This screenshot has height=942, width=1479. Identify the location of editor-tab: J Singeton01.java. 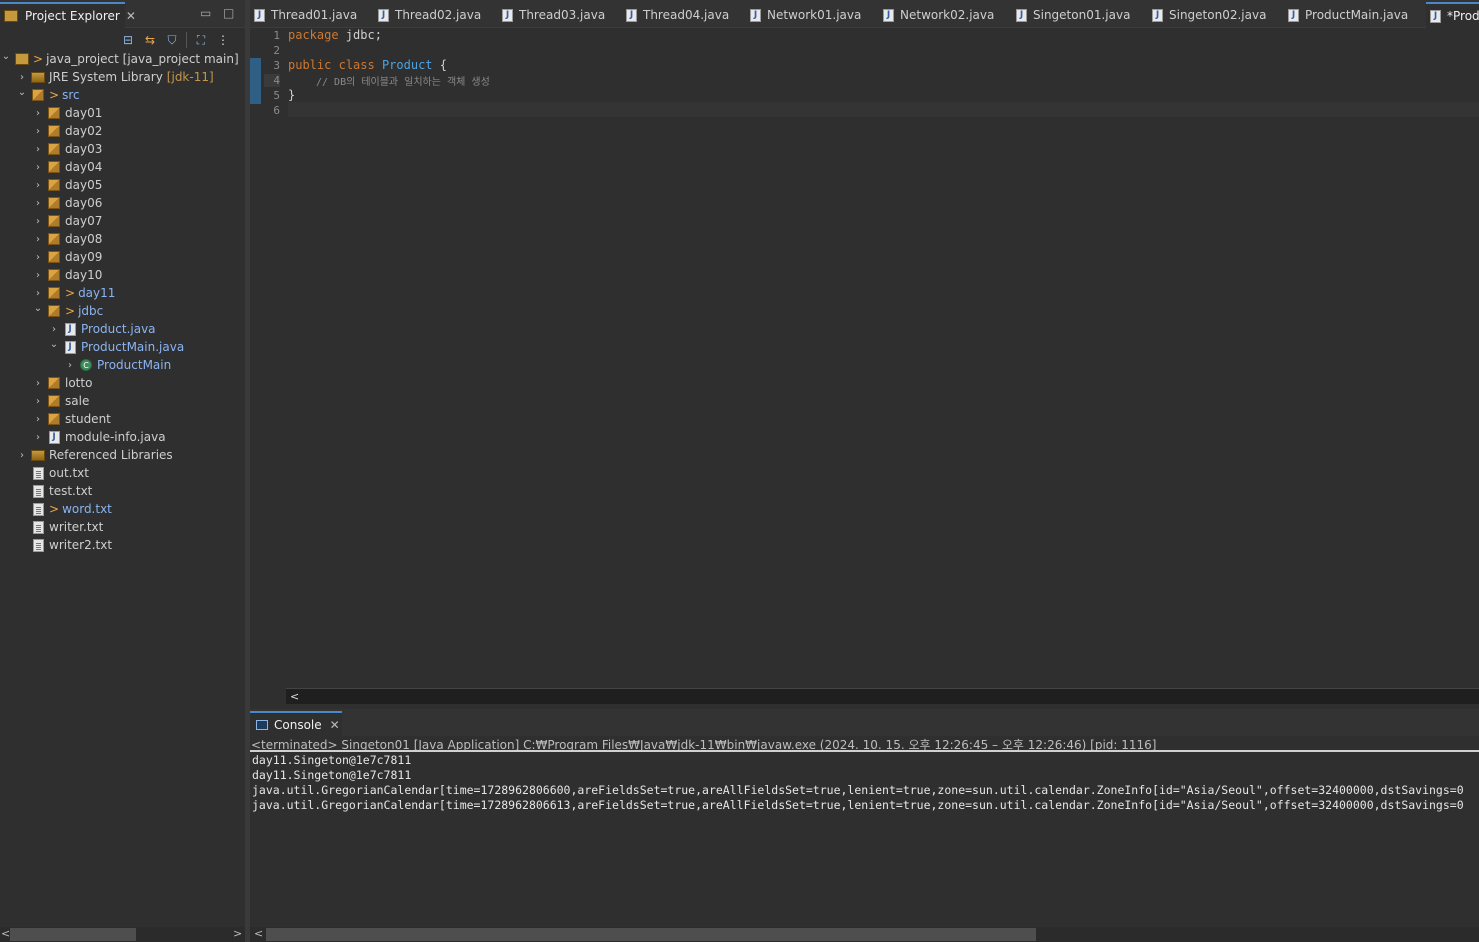
(1073, 15).